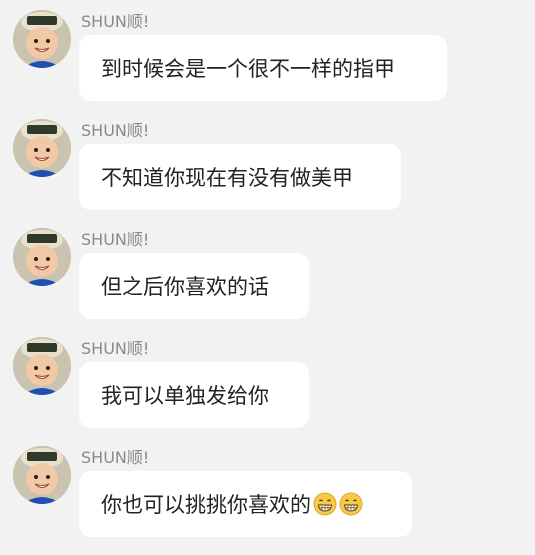 The width and height of the screenshot is (535, 555). I want to click on message-text: 不知道你现在有没有做美甲, so click(227, 178).